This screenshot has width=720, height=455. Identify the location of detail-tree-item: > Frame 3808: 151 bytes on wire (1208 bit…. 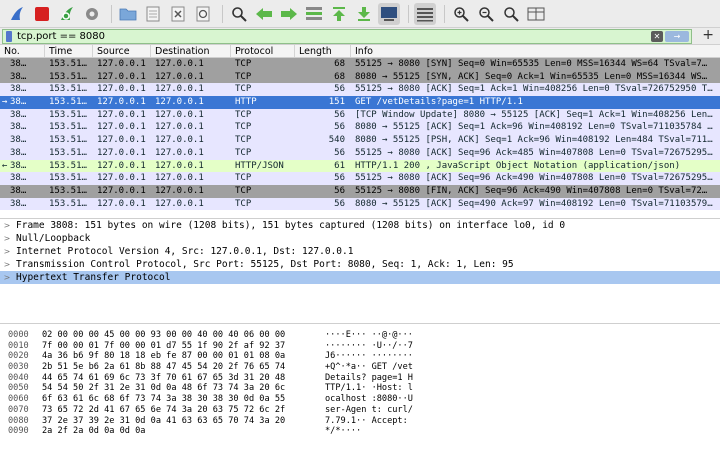
(360, 225).